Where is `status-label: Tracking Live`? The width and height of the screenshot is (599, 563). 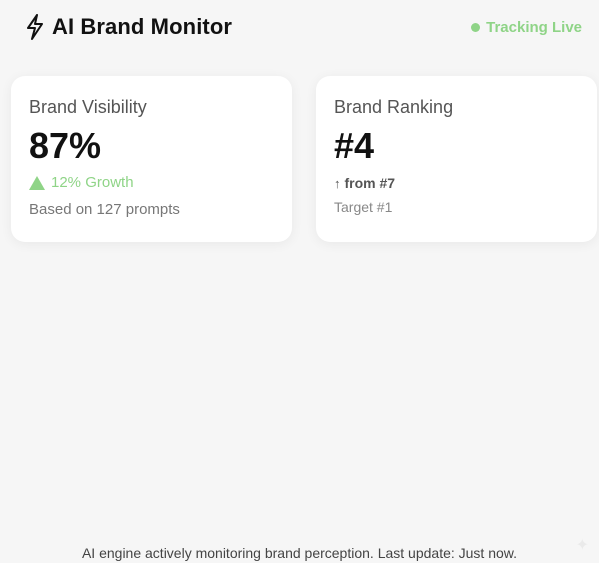
status-label: Tracking Live is located at coordinates (534, 27).